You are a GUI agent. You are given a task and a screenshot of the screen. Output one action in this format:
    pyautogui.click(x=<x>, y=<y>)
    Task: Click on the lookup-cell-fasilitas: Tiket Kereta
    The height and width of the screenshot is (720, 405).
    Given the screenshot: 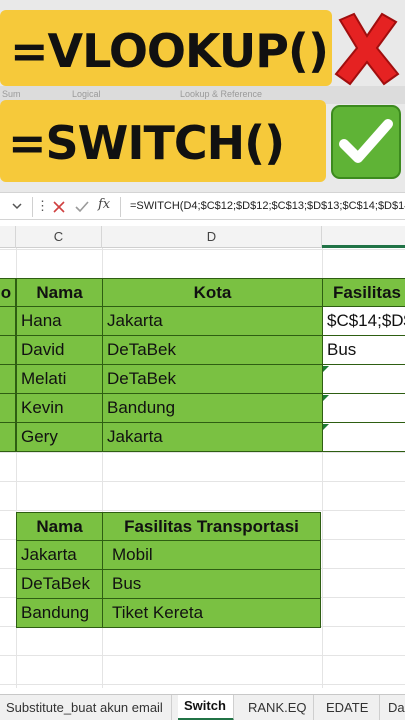 What is the action you would take?
    pyautogui.click(x=211, y=613)
    